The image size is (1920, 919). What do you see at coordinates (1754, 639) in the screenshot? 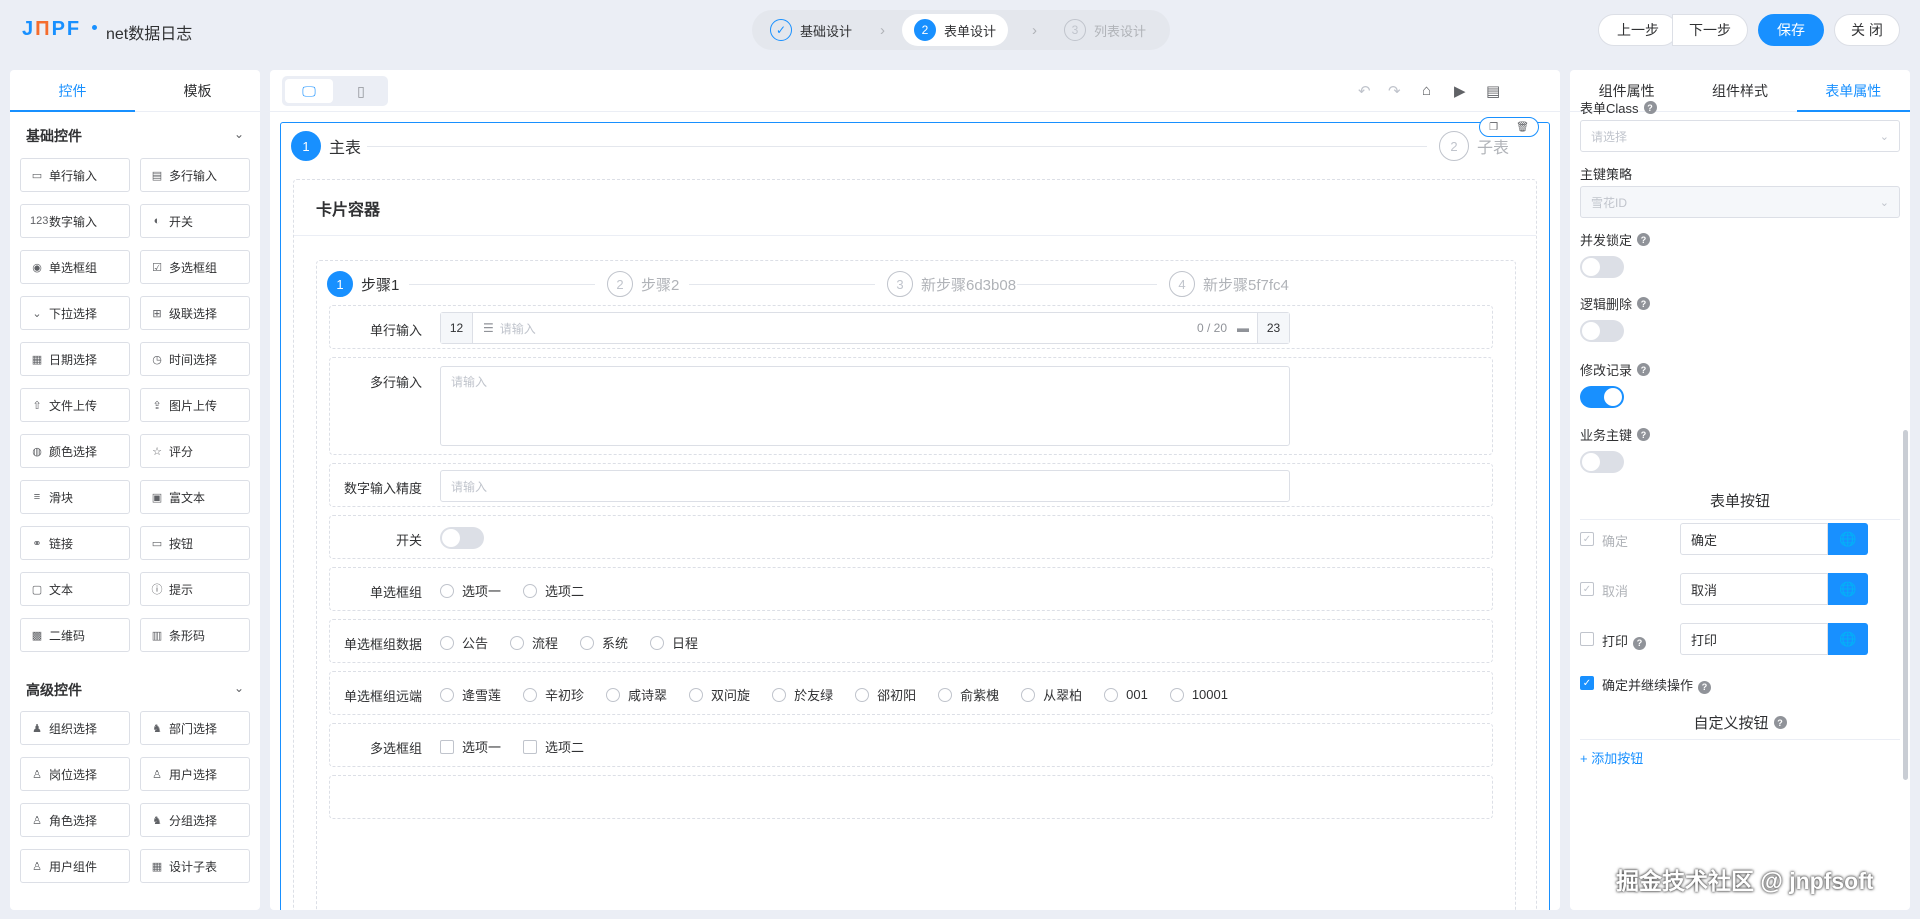
I see `print-text-input: 打印` at bounding box center [1754, 639].